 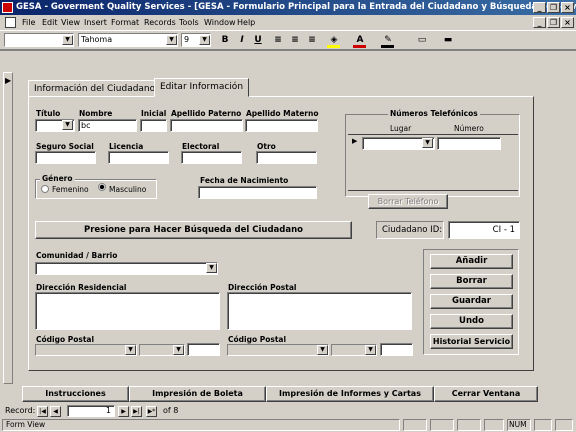 What do you see at coordinates (107, 125) in the screenshot?
I see `nombre-field: bc` at bounding box center [107, 125].